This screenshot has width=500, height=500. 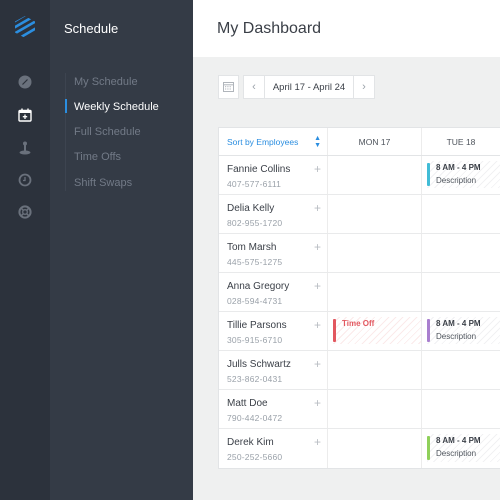 I want to click on subnav-item-my-schedule: My Schedule, so click(x=106, y=82).